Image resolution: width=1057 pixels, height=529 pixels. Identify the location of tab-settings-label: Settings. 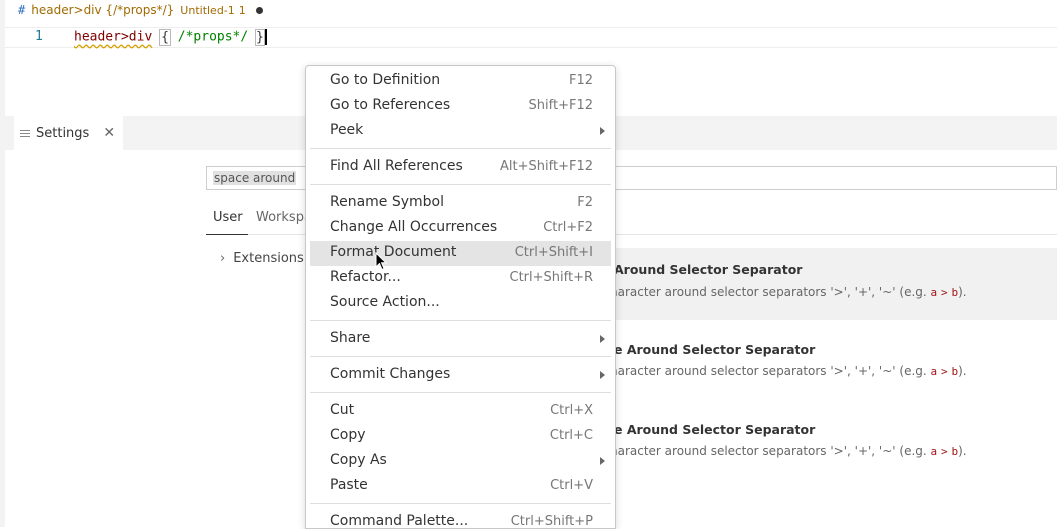
(63, 133).